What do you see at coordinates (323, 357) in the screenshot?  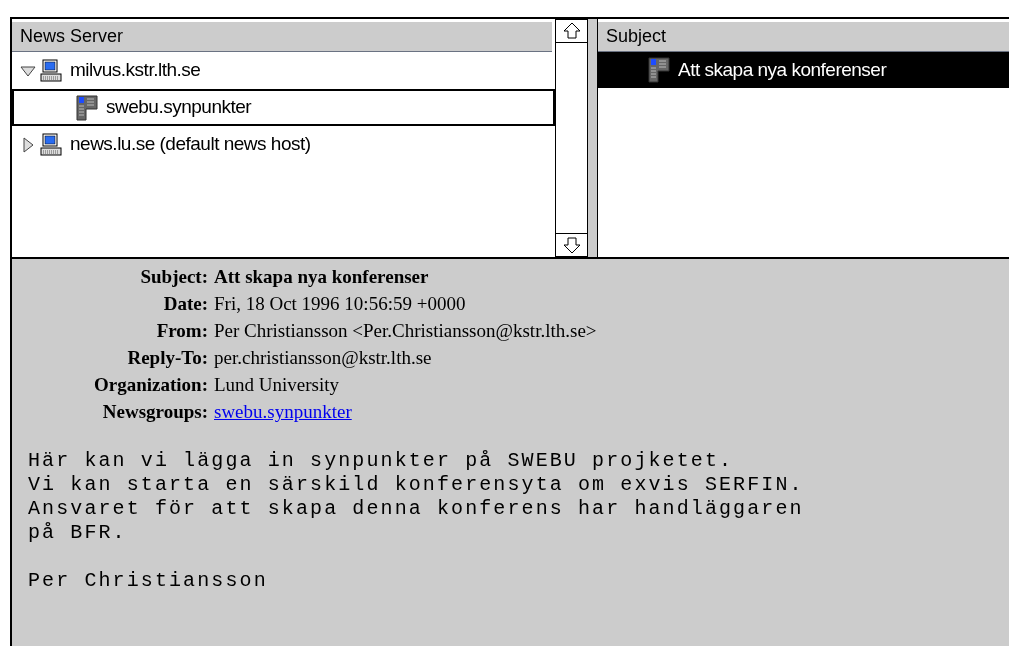 I see `header-value: per.christiansson@kstr.lth.se` at bounding box center [323, 357].